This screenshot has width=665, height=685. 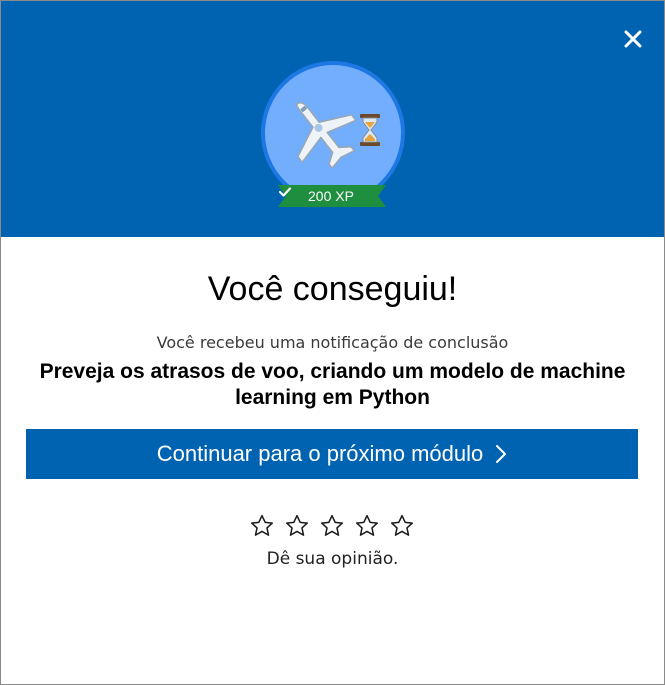 I want to click on checkmark-icon, so click(x=285, y=192).